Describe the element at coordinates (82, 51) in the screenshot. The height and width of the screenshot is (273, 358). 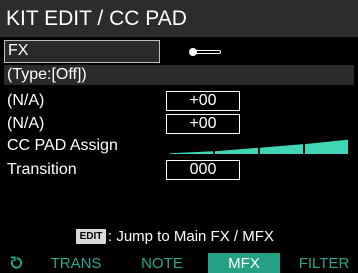
I see `fx-field: FX` at that location.